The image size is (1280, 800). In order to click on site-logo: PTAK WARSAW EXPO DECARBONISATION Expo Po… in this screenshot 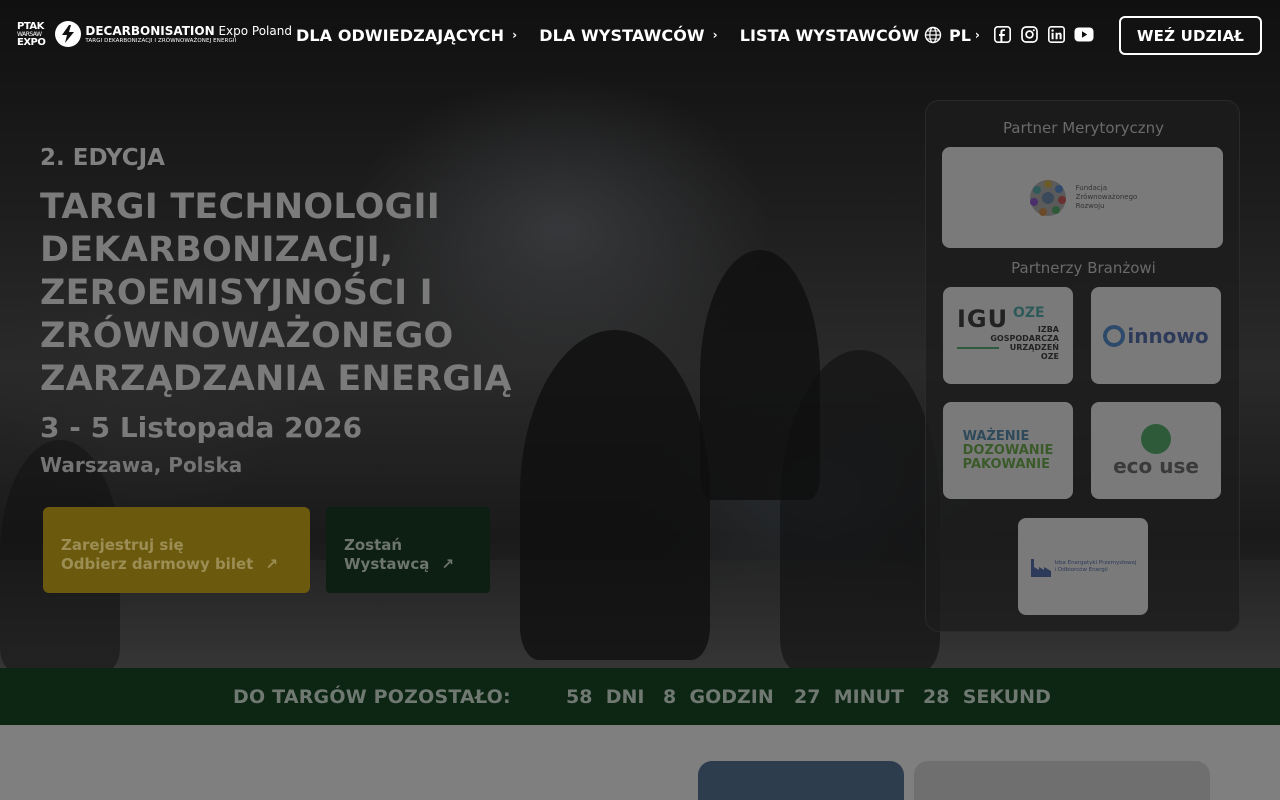, I will do `click(154, 34)`.